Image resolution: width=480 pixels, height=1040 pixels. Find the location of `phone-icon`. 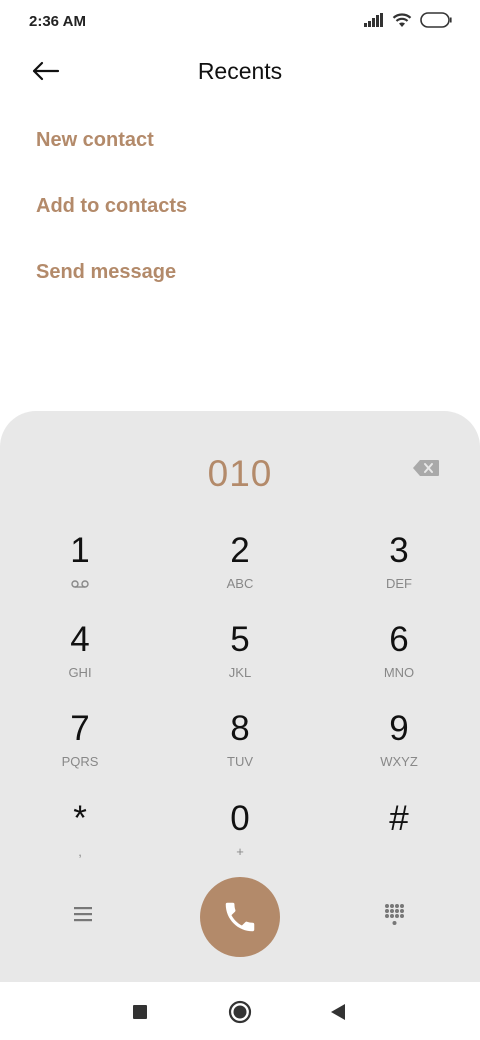

phone-icon is located at coordinates (240, 917).